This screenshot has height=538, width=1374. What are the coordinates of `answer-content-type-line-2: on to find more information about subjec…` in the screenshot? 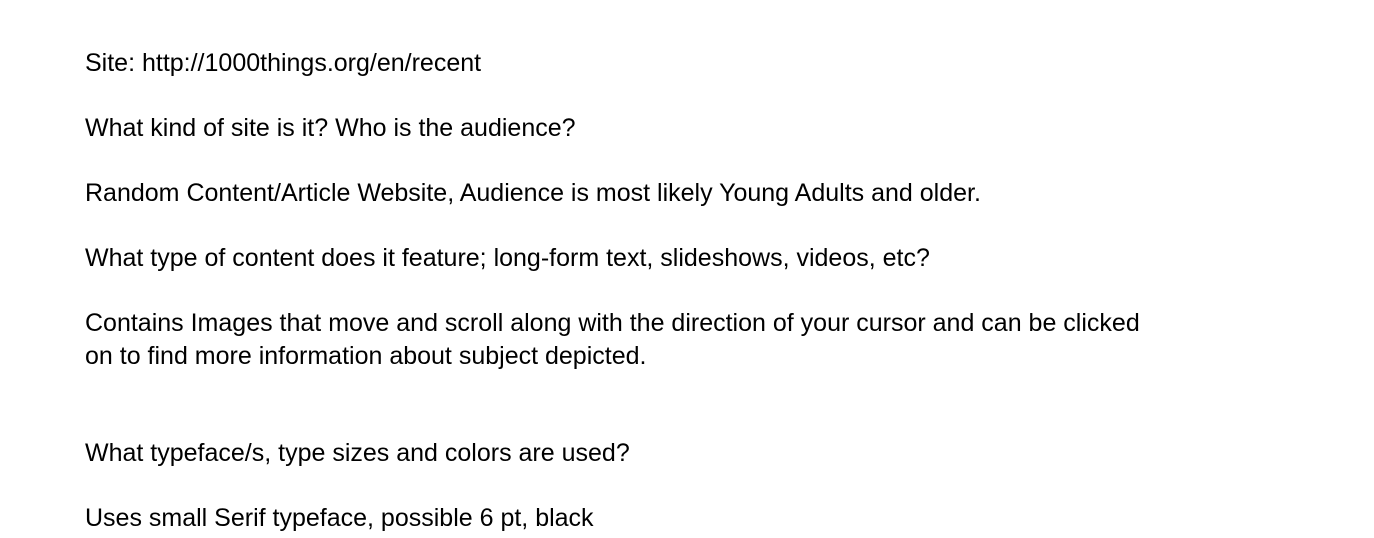 It's located at (366, 356).